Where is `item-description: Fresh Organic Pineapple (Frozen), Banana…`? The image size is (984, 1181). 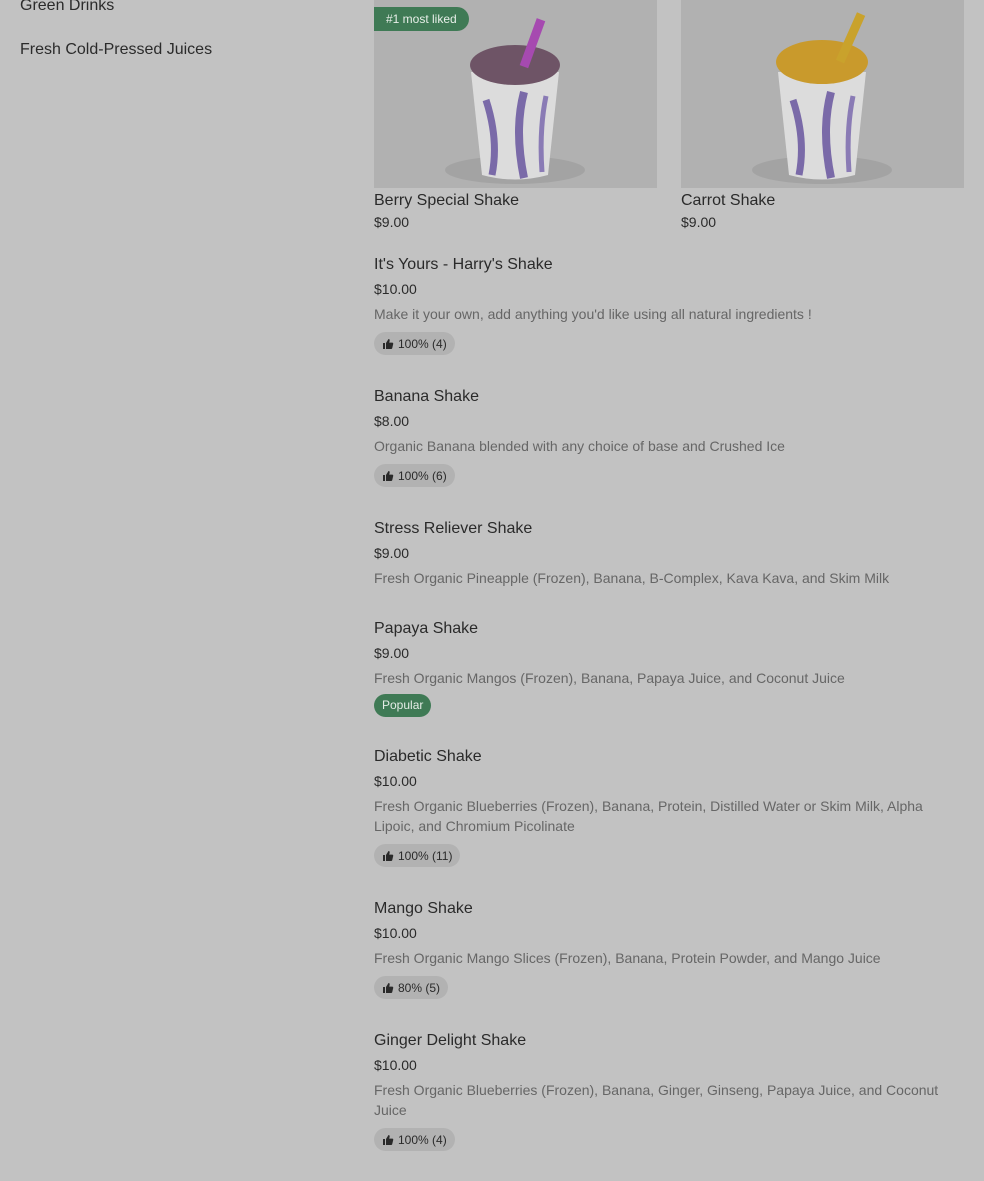 item-description: Fresh Organic Pineapple (Frozen), Banana… is located at coordinates (632, 578).